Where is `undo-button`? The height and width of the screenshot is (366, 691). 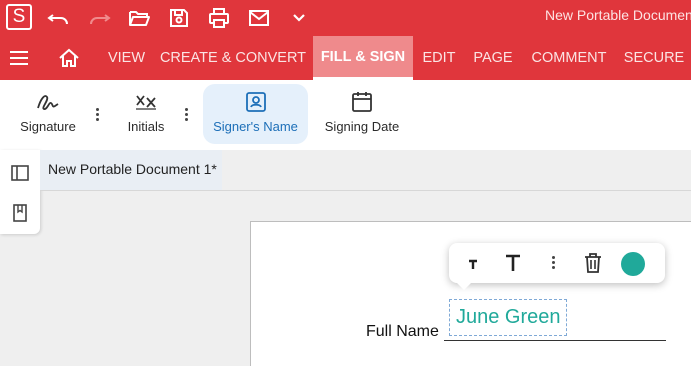 undo-button is located at coordinates (59, 18).